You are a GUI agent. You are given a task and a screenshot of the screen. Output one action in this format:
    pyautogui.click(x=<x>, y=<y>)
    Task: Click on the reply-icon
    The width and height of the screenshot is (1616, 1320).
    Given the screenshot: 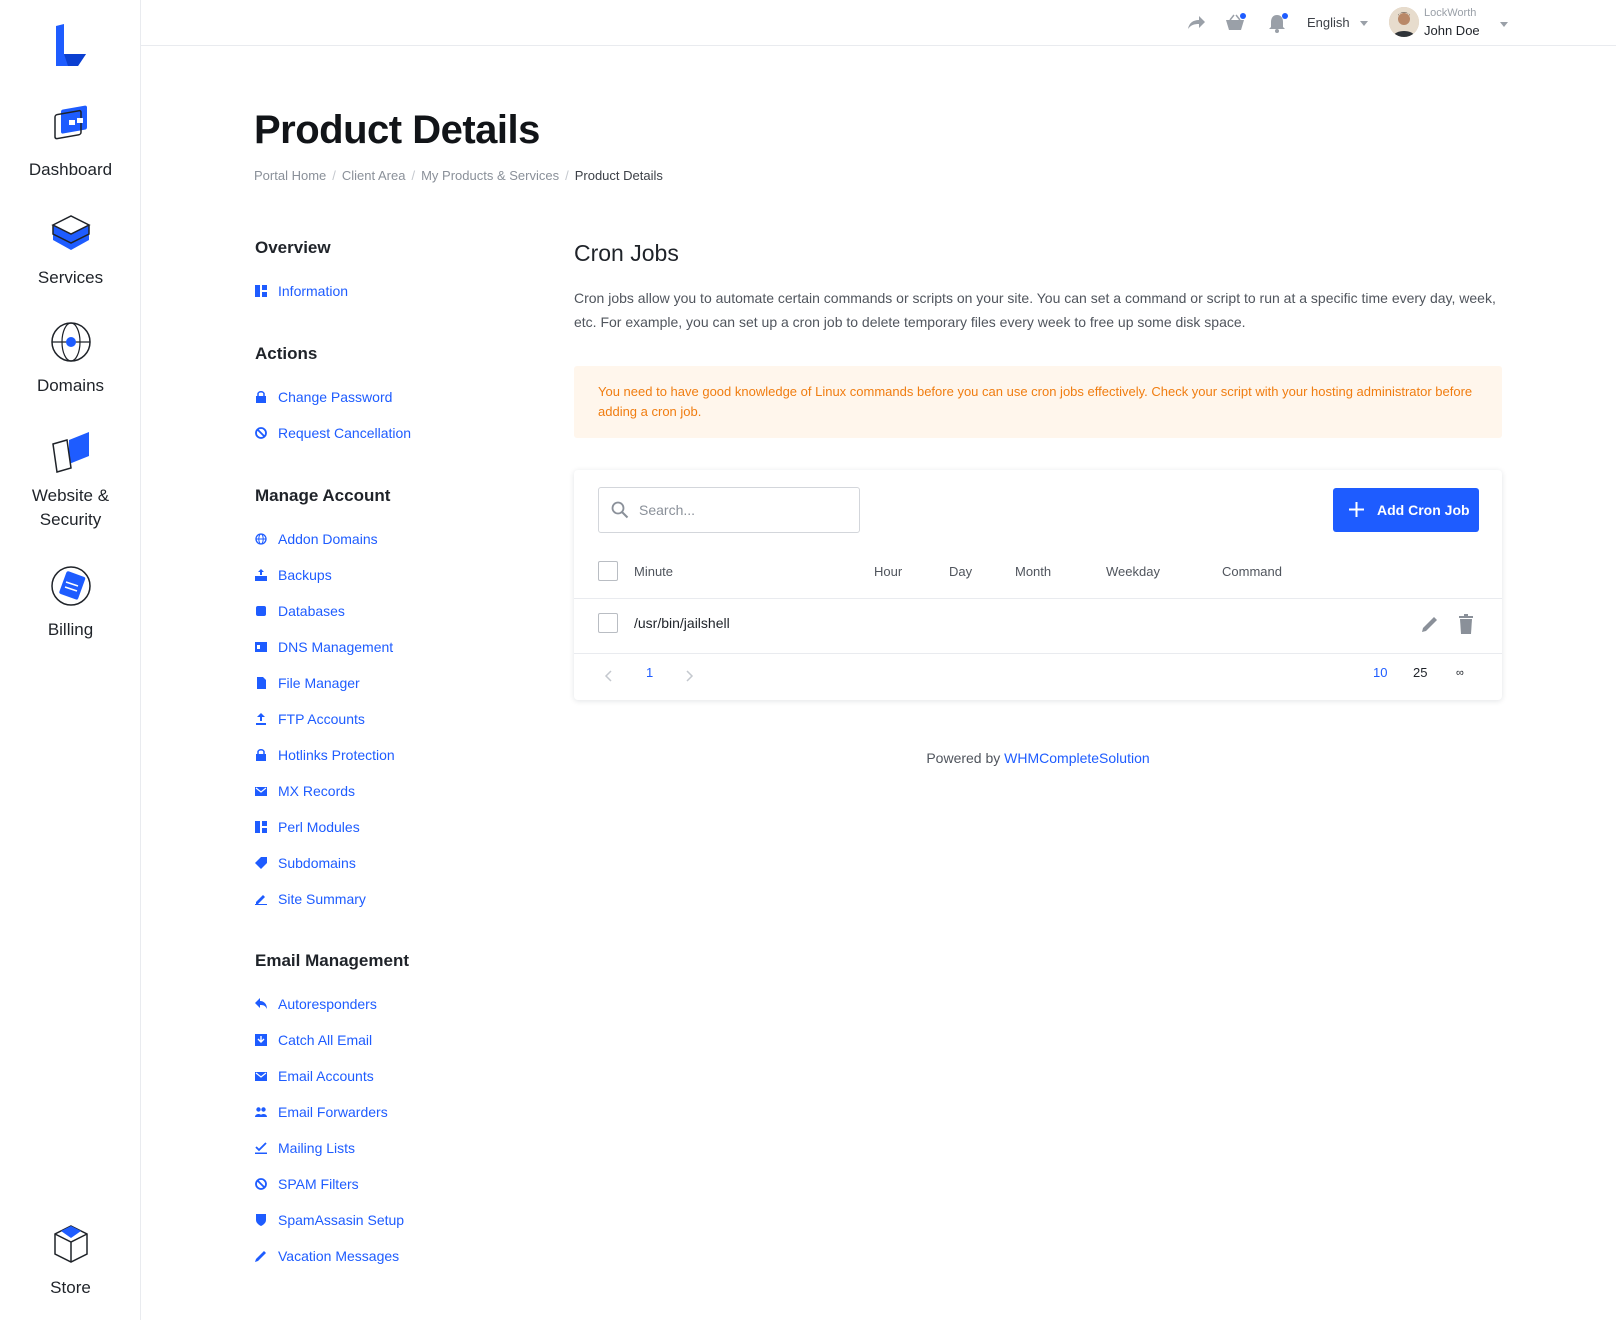 What is the action you would take?
    pyautogui.click(x=261, y=1003)
    